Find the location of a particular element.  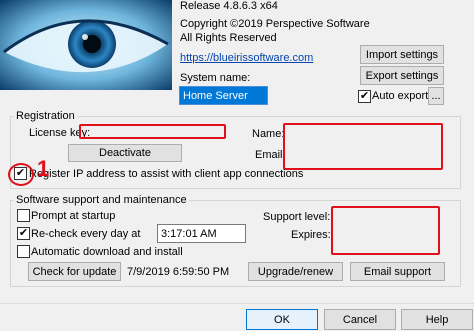

recheck-time-input: 3:17:01 AM is located at coordinates (201, 233).